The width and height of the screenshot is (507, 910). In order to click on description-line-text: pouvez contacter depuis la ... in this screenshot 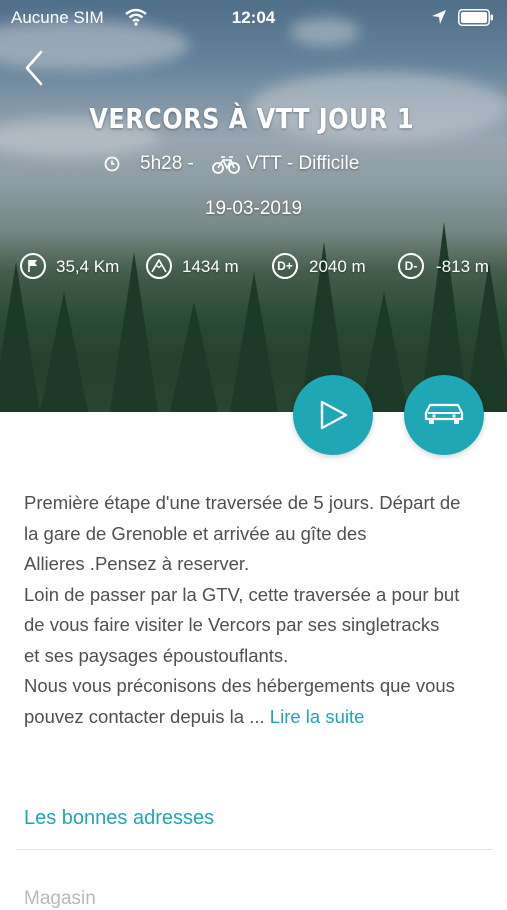, I will do `click(147, 716)`.